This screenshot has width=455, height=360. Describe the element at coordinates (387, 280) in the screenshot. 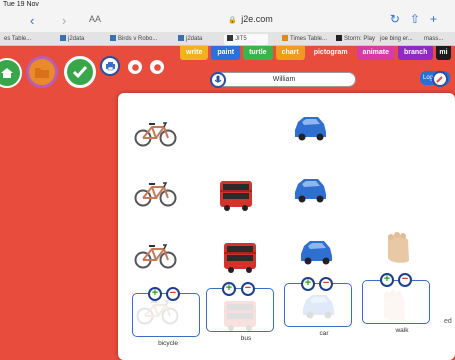

I see `walk-add-button: +` at that location.